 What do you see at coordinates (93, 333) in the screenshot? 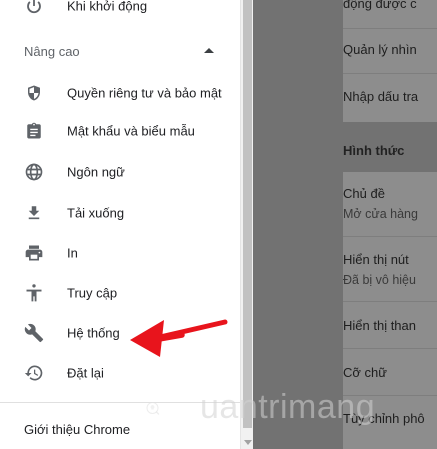
I see `drawer-item-label: Hệ thống` at bounding box center [93, 333].